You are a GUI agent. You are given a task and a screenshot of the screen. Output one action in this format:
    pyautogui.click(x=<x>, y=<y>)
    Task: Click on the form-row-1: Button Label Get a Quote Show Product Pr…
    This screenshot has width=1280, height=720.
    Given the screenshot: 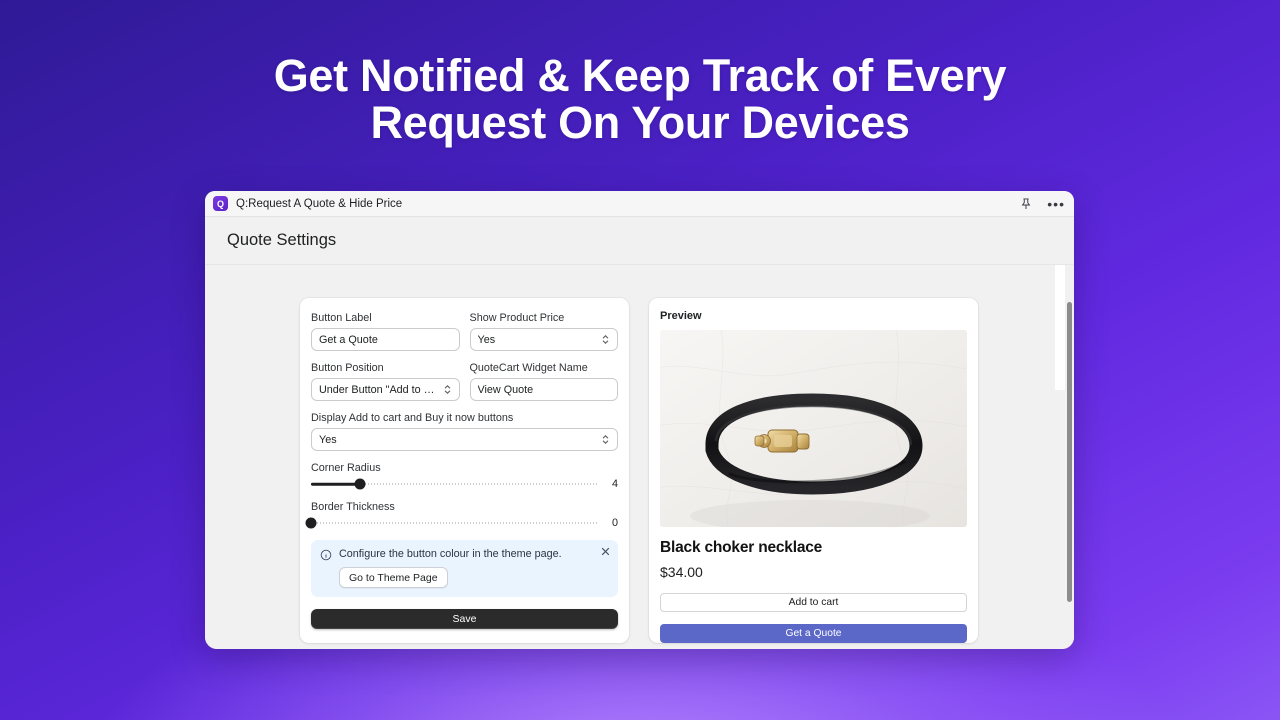 What is the action you would take?
    pyautogui.click(x=464, y=331)
    